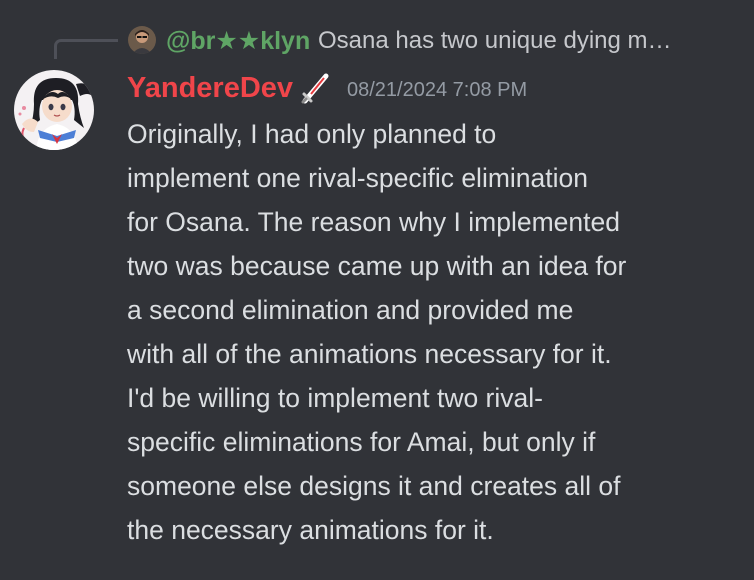  I want to click on reply-avatar-image, so click(142, 40).